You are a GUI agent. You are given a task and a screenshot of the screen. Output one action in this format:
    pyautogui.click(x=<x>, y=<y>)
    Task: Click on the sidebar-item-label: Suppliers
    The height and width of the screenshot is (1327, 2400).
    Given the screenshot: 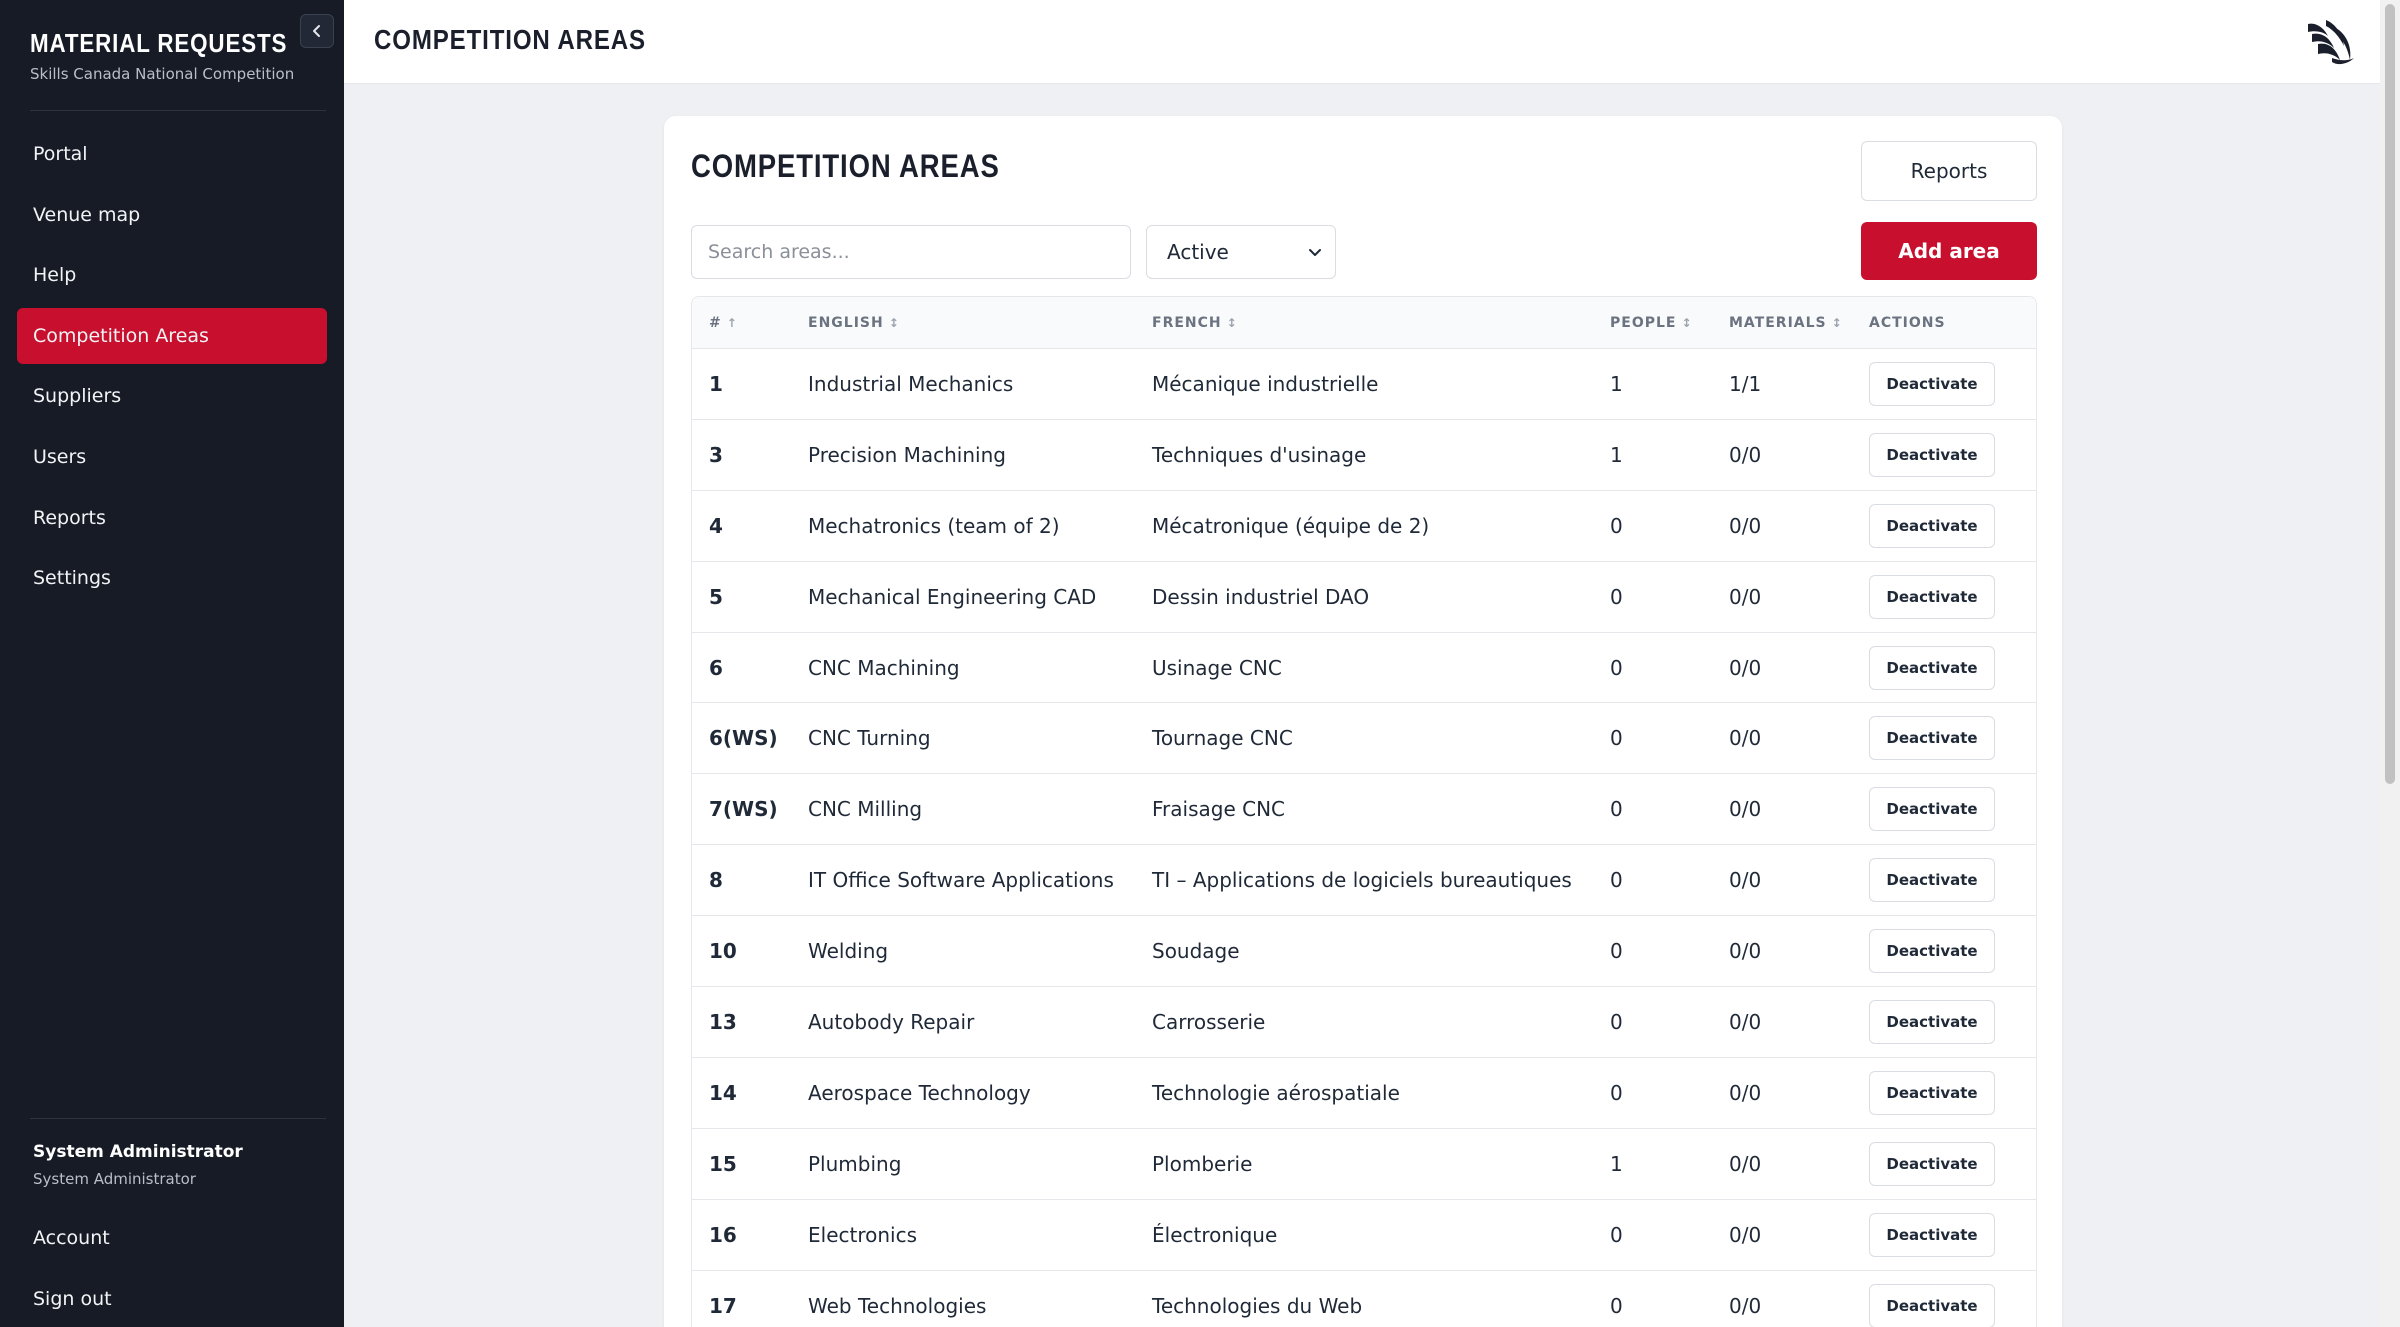 What is the action you would take?
    pyautogui.click(x=77, y=396)
    